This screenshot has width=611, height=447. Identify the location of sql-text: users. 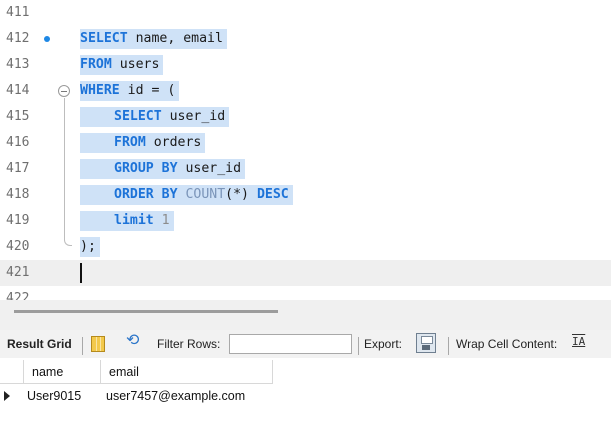
(135, 64).